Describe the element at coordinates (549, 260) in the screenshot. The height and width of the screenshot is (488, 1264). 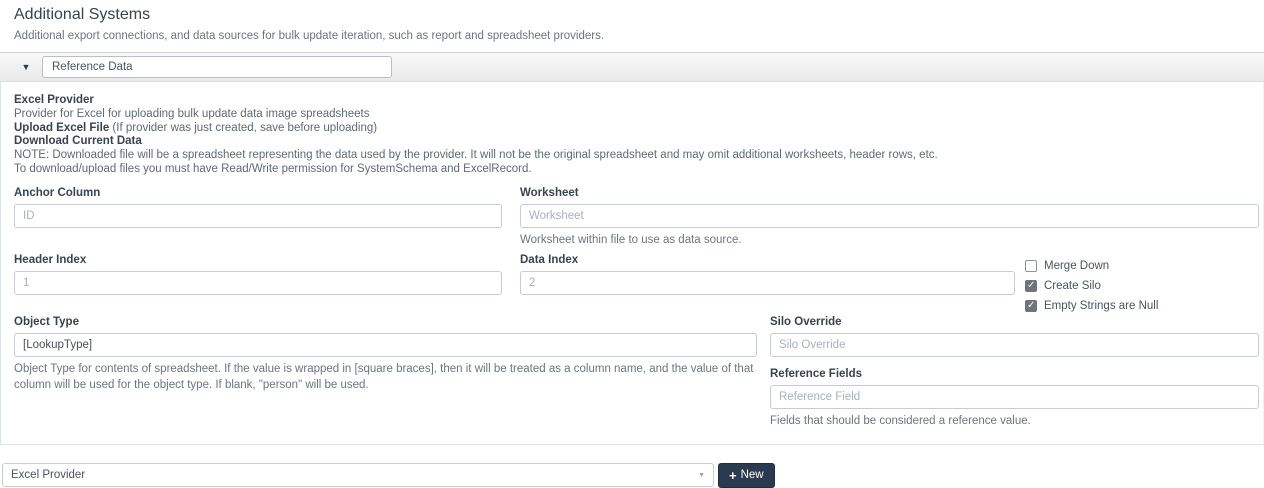
I see `data-index-label: Data Index` at that location.